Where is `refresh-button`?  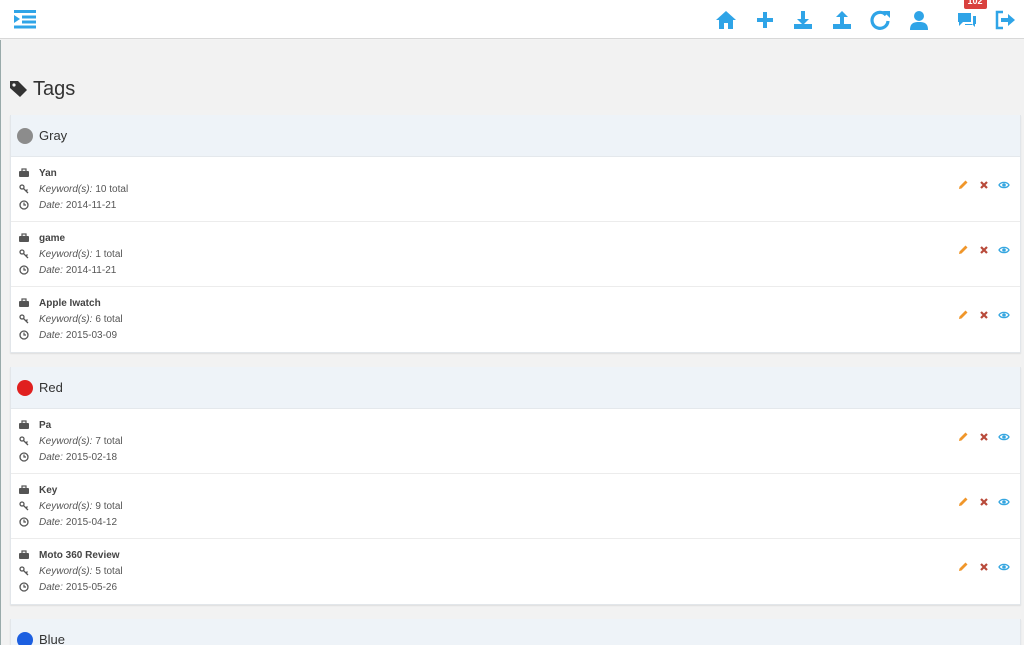 refresh-button is located at coordinates (880, 20).